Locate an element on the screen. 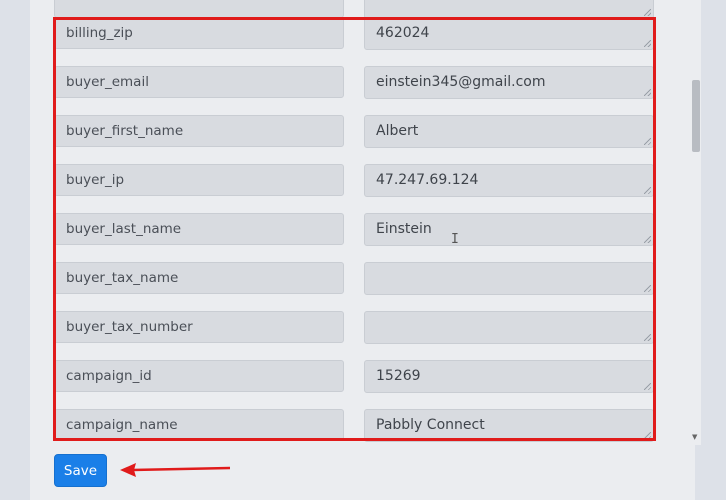 The image size is (726, 500). field-value-input: Pabbly Connect is located at coordinates (509, 425).